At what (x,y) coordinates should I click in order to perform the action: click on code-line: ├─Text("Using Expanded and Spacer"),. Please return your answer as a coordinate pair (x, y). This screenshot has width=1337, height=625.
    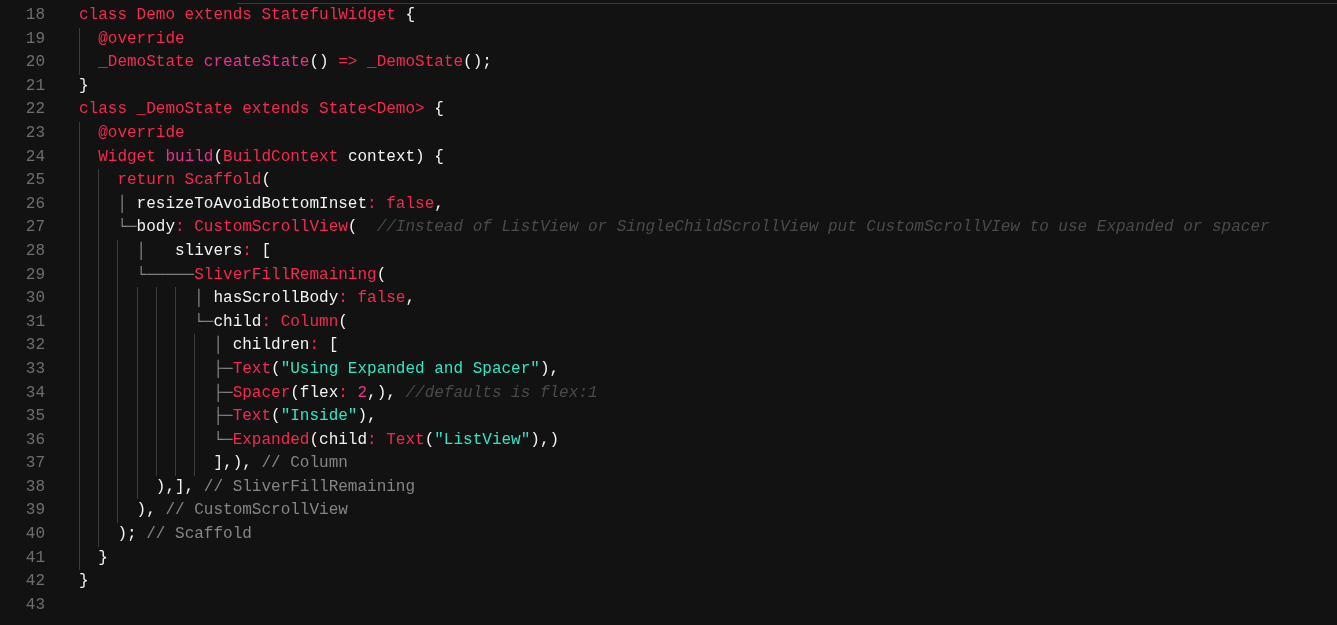
    Looking at the image, I should click on (386, 369).